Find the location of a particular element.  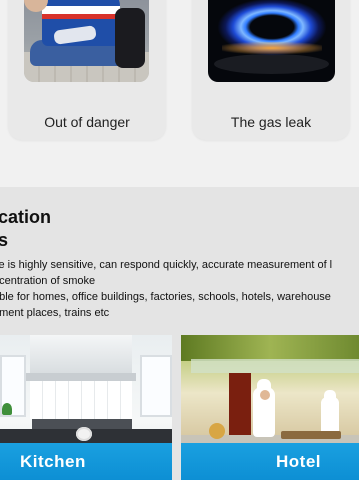

card-caption: The gas leak is located at coordinates (271, 122).